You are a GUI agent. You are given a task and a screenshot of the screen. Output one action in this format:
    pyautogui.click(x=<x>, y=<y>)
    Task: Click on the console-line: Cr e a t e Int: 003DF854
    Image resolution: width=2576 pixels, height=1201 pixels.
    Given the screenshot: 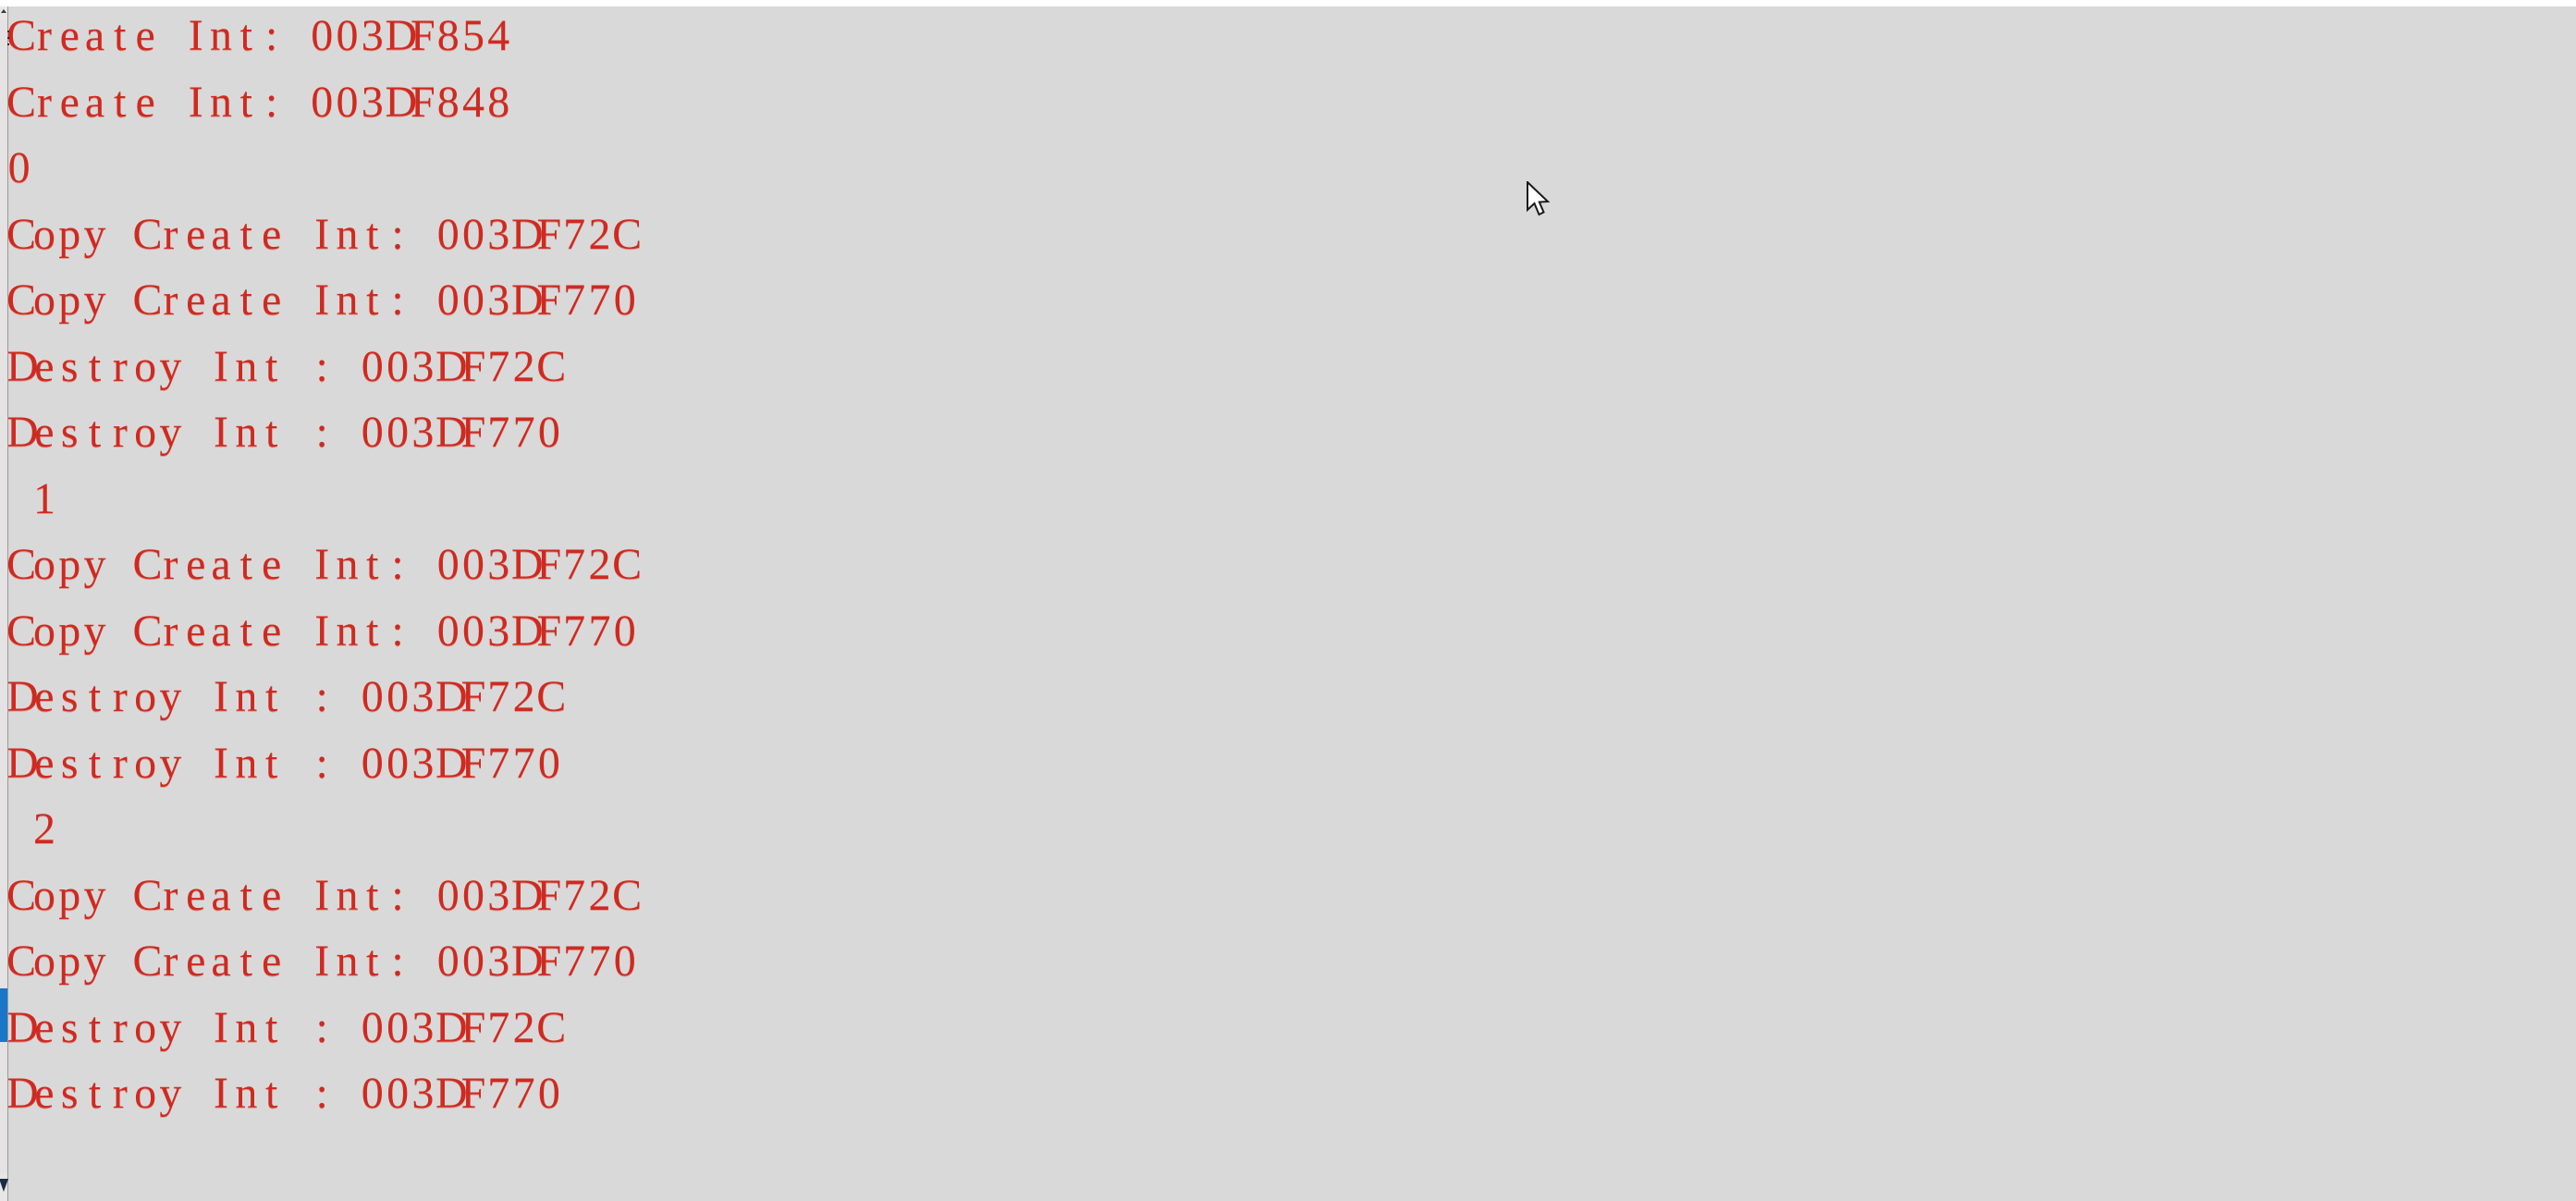 What is the action you would take?
    pyautogui.click(x=258, y=35)
    